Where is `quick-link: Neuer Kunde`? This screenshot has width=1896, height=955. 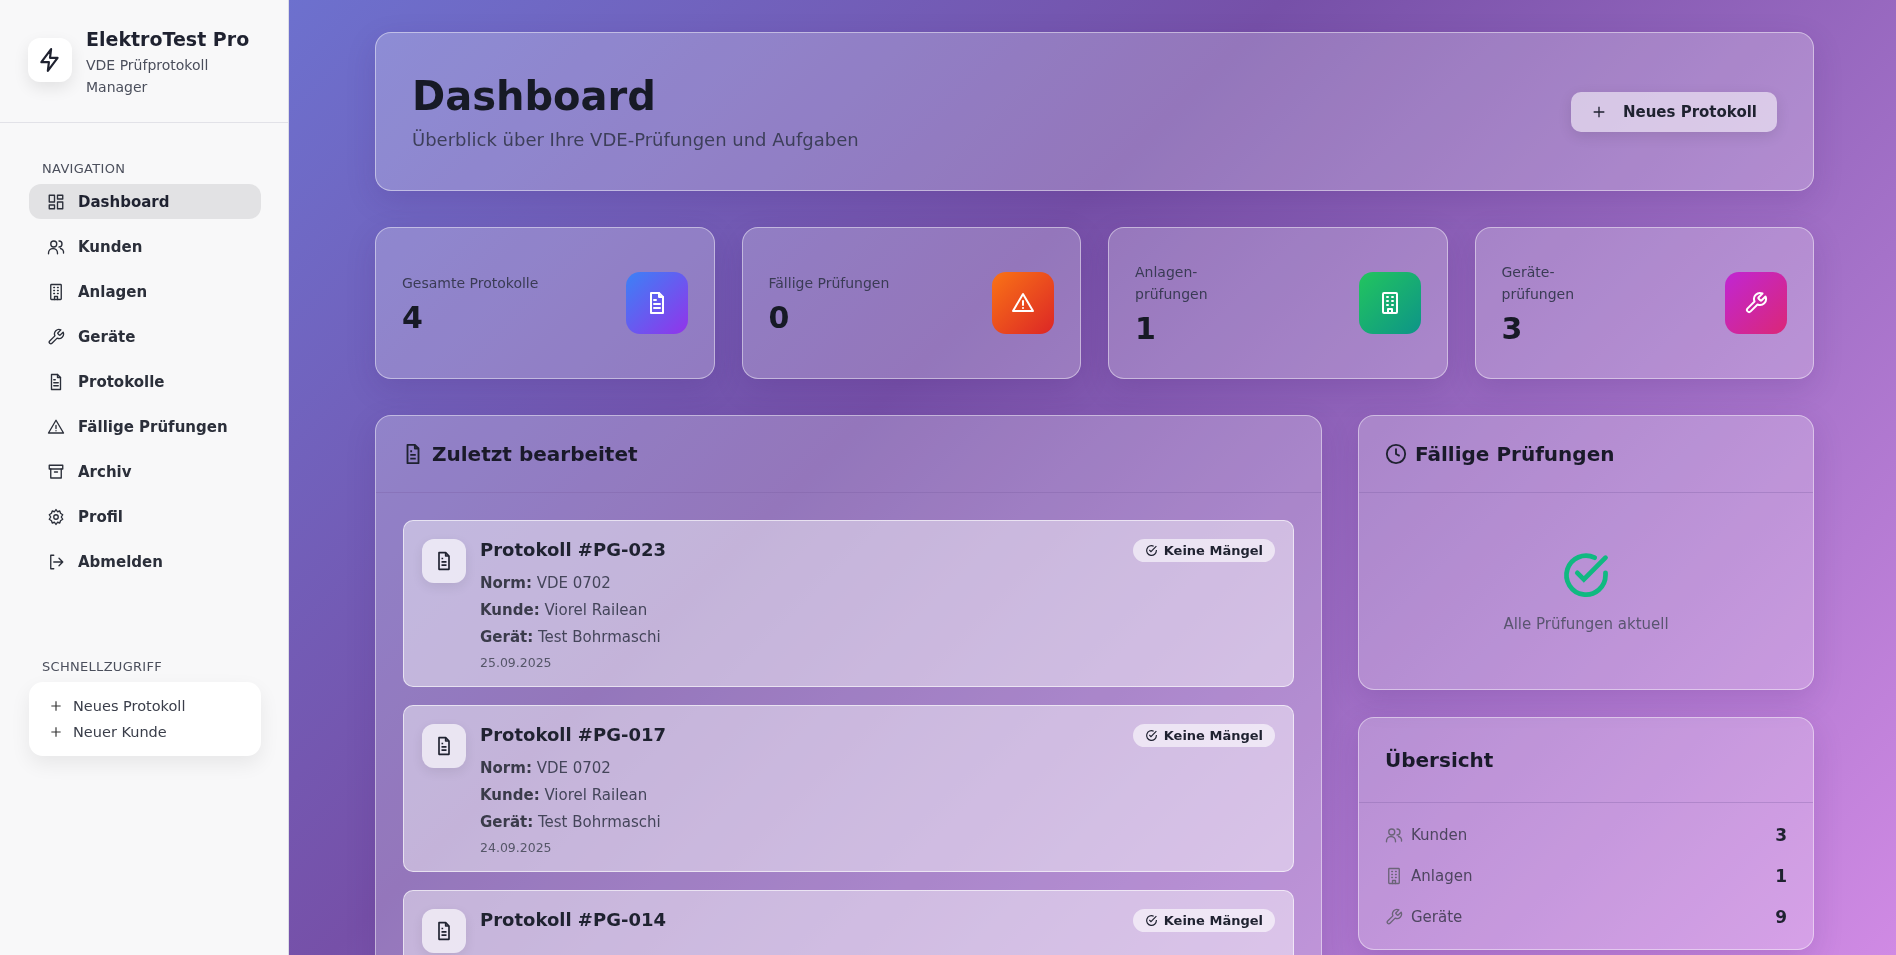
quick-link: Neuer Kunde is located at coordinates (145, 732).